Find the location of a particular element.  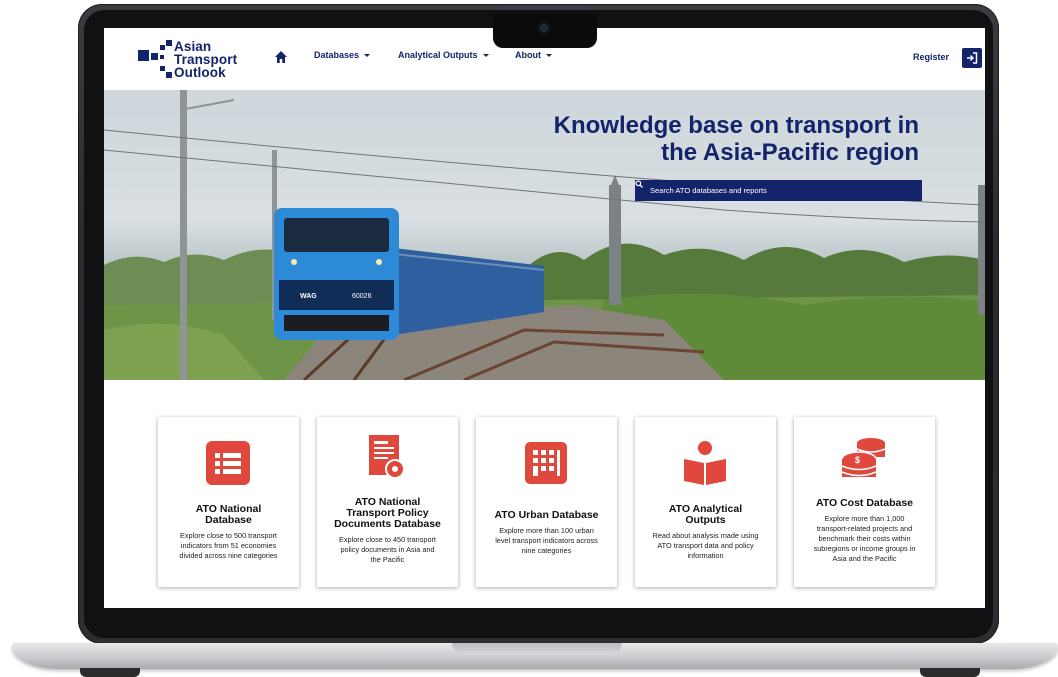

search-placeholder: Search ATO databases and reports is located at coordinates (708, 190).